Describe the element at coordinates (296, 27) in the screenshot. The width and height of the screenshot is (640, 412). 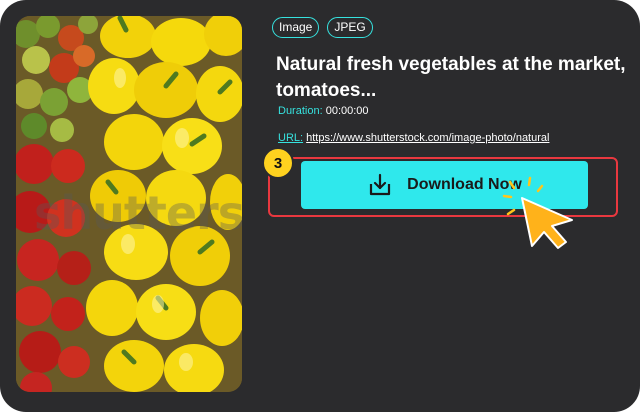
I see `tag-image: Image` at that location.